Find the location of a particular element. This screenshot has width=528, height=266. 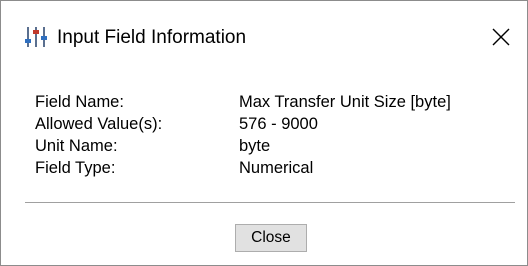

close-button: Close is located at coordinates (271, 238).